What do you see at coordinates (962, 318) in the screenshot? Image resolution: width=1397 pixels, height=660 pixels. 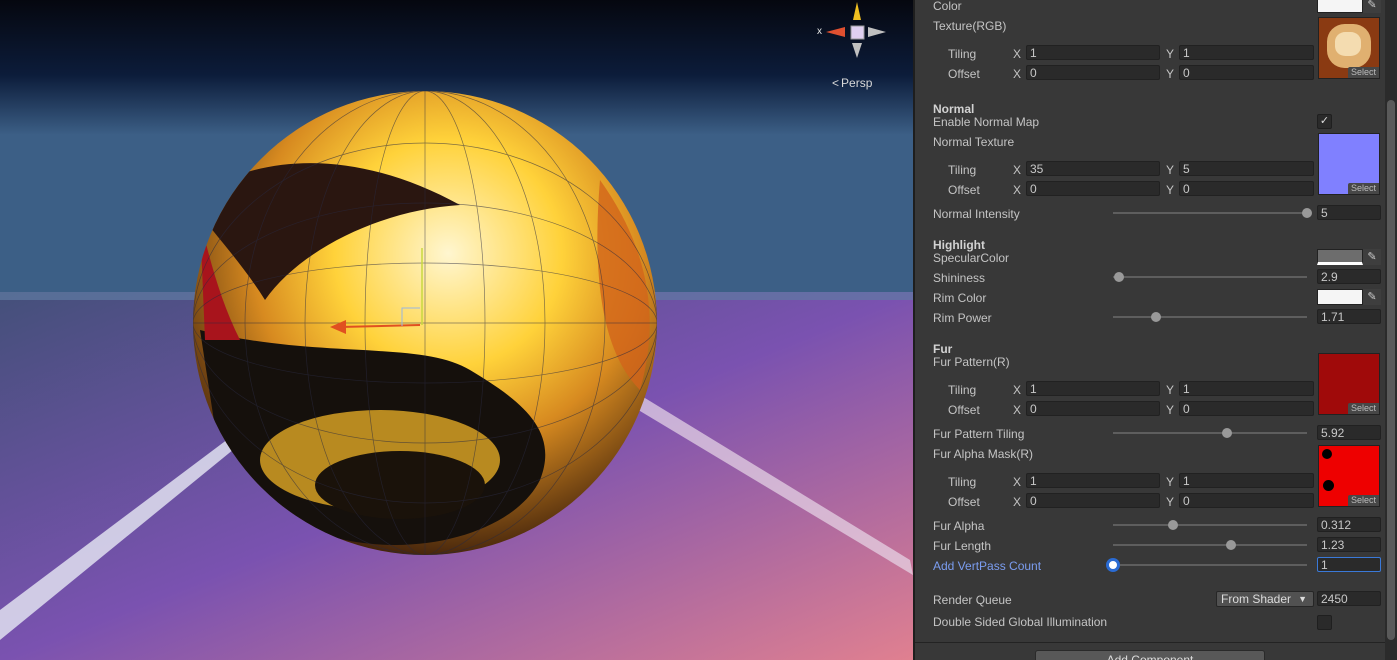 I see `rim-power-label: Rim Power` at bounding box center [962, 318].